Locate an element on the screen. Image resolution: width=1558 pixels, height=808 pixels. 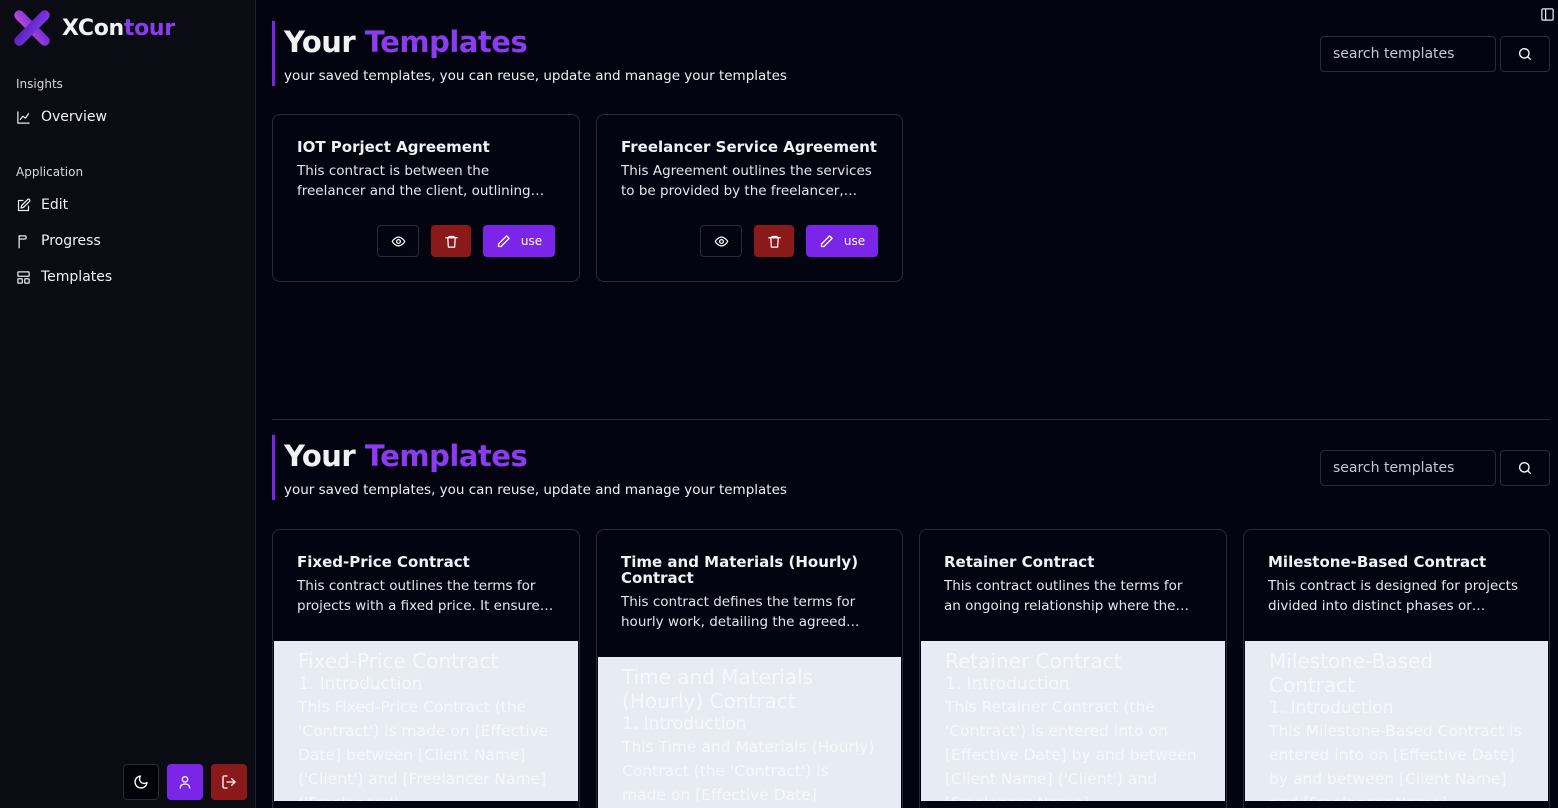
sidebar-item-overview: Overview is located at coordinates (61, 117).